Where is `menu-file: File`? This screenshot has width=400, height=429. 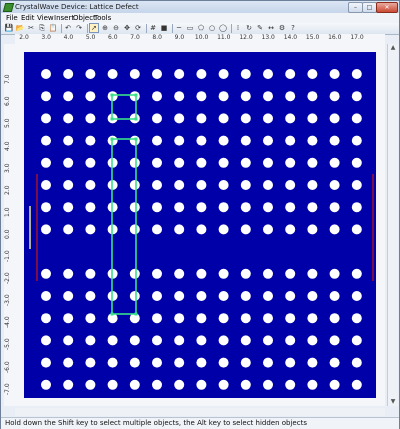
menu-file: File is located at coordinates (12, 18).